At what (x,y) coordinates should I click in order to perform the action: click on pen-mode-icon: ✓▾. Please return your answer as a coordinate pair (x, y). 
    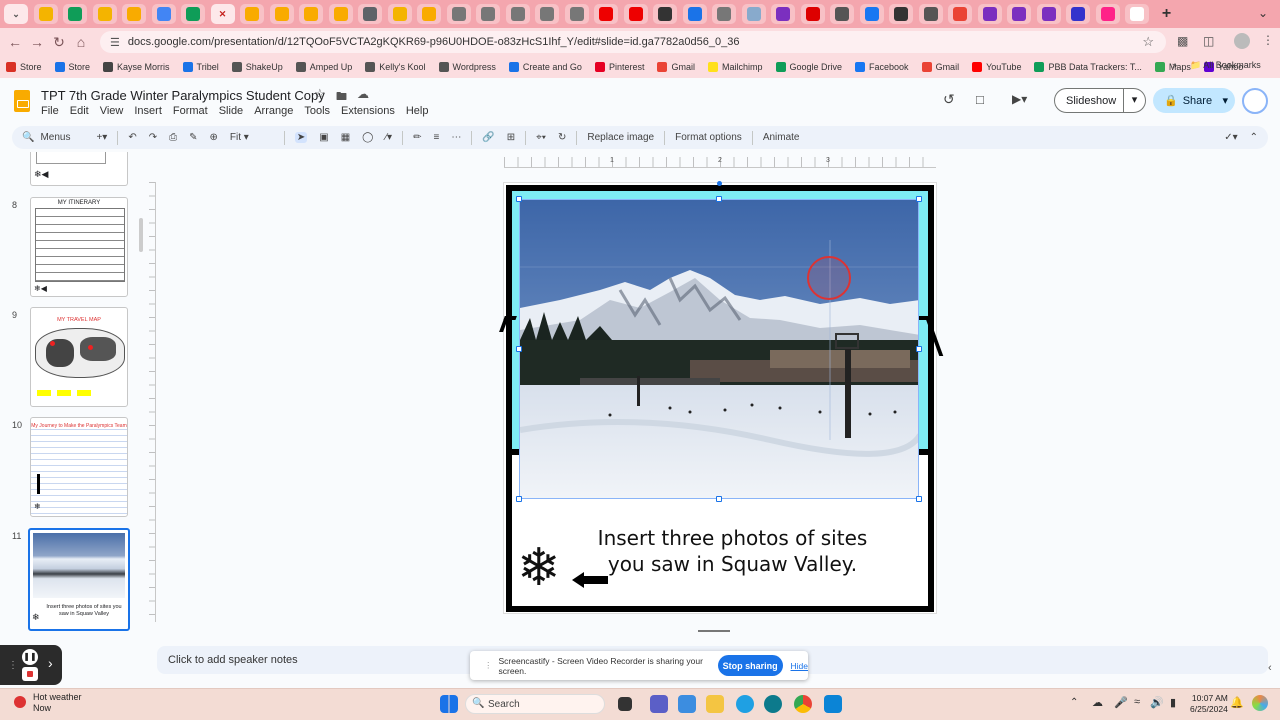
    Looking at the image, I should click on (1230, 137).